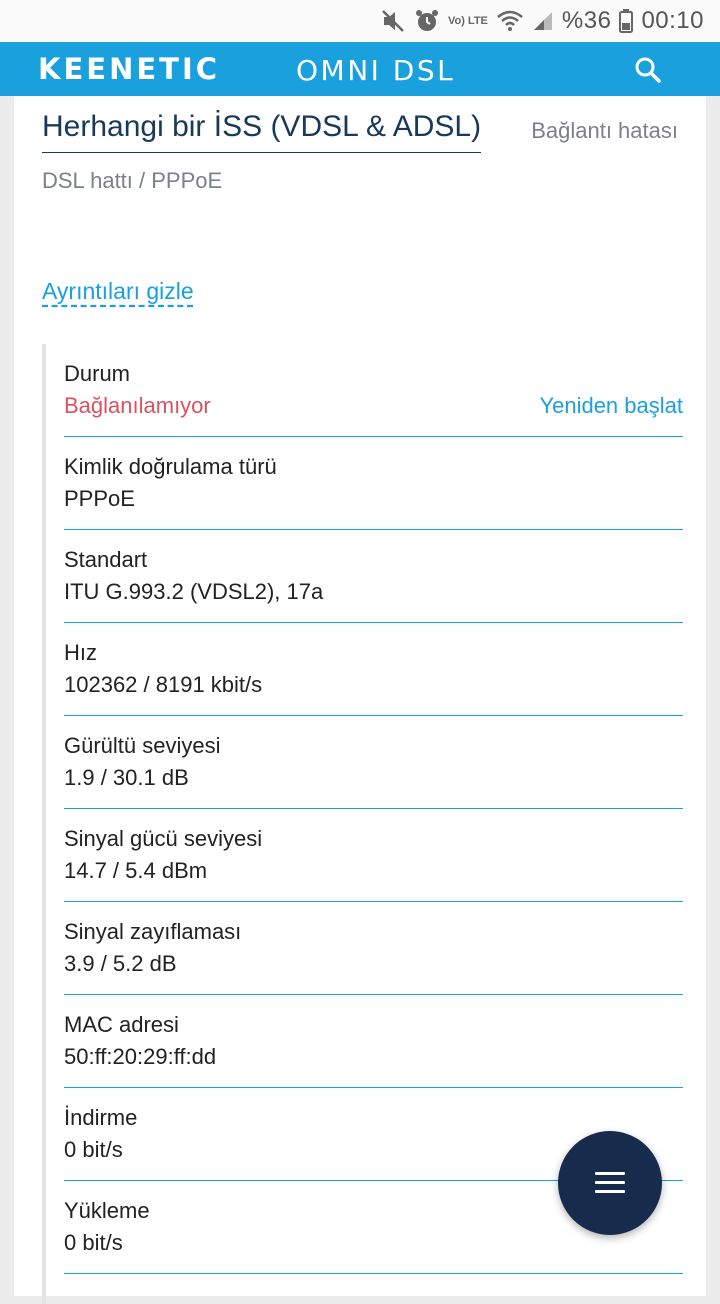  What do you see at coordinates (672, 20) in the screenshot?
I see `clock: 00:10` at bounding box center [672, 20].